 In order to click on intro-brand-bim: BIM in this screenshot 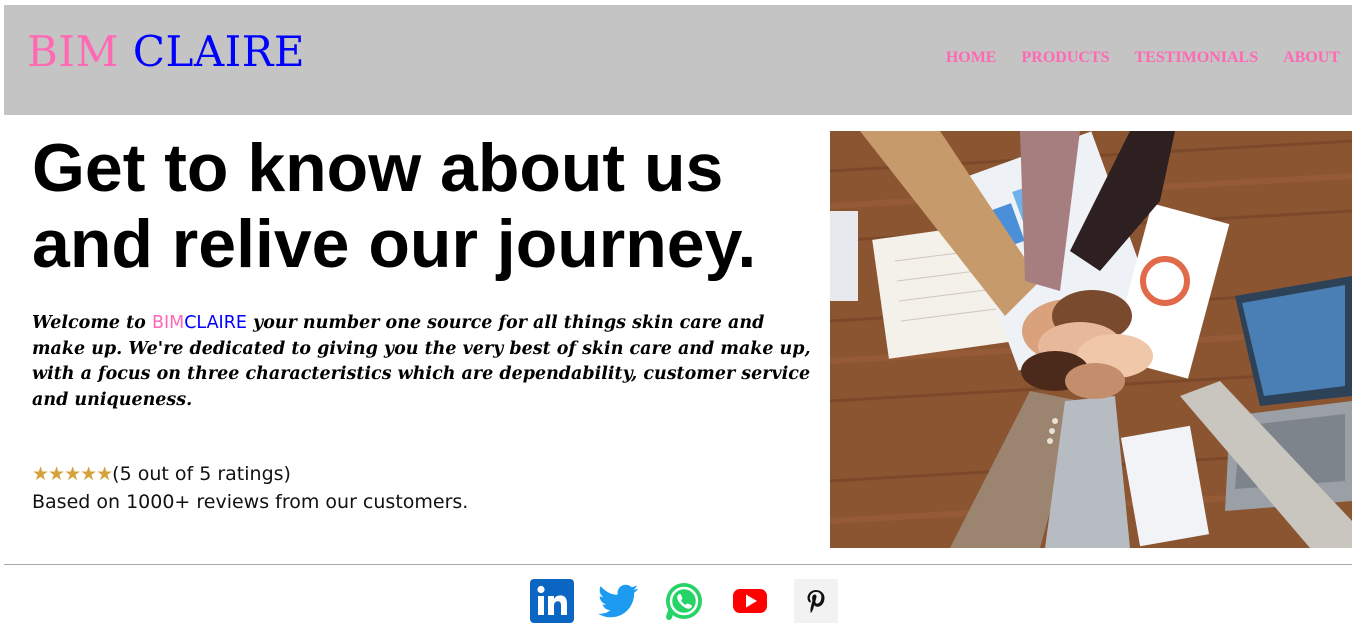, I will do `click(168, 323)`.